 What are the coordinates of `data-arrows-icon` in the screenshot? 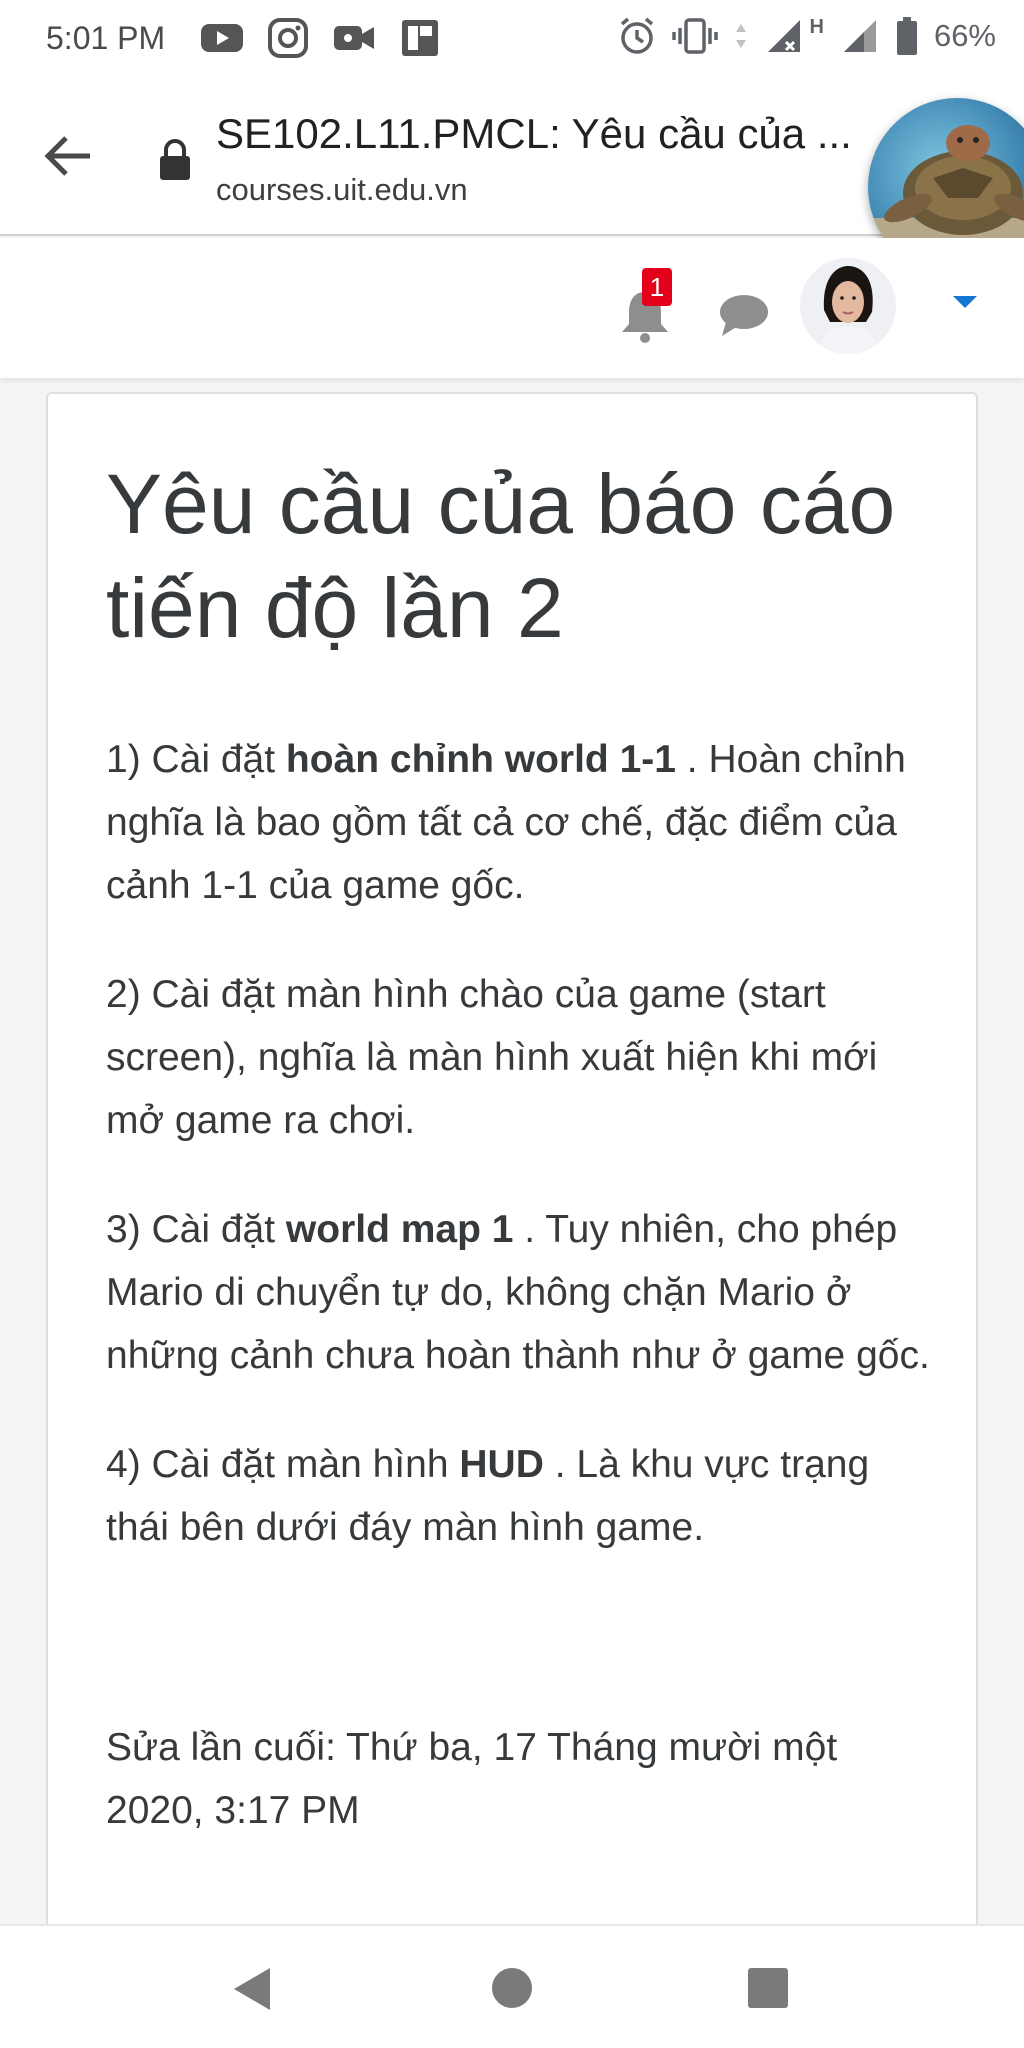 It's located at (740, 36).